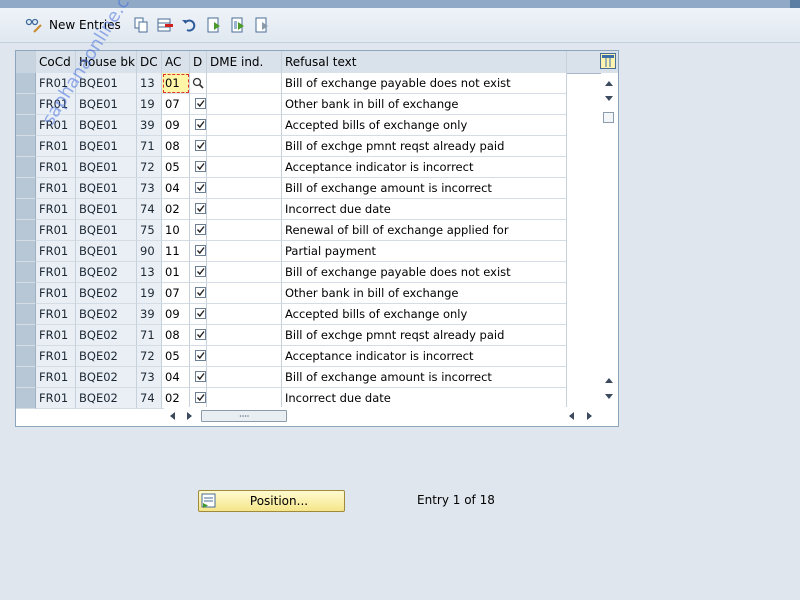 This screenshot has width=800, height=600. I want to click on column-header-ac: AC, so click(176, 62).